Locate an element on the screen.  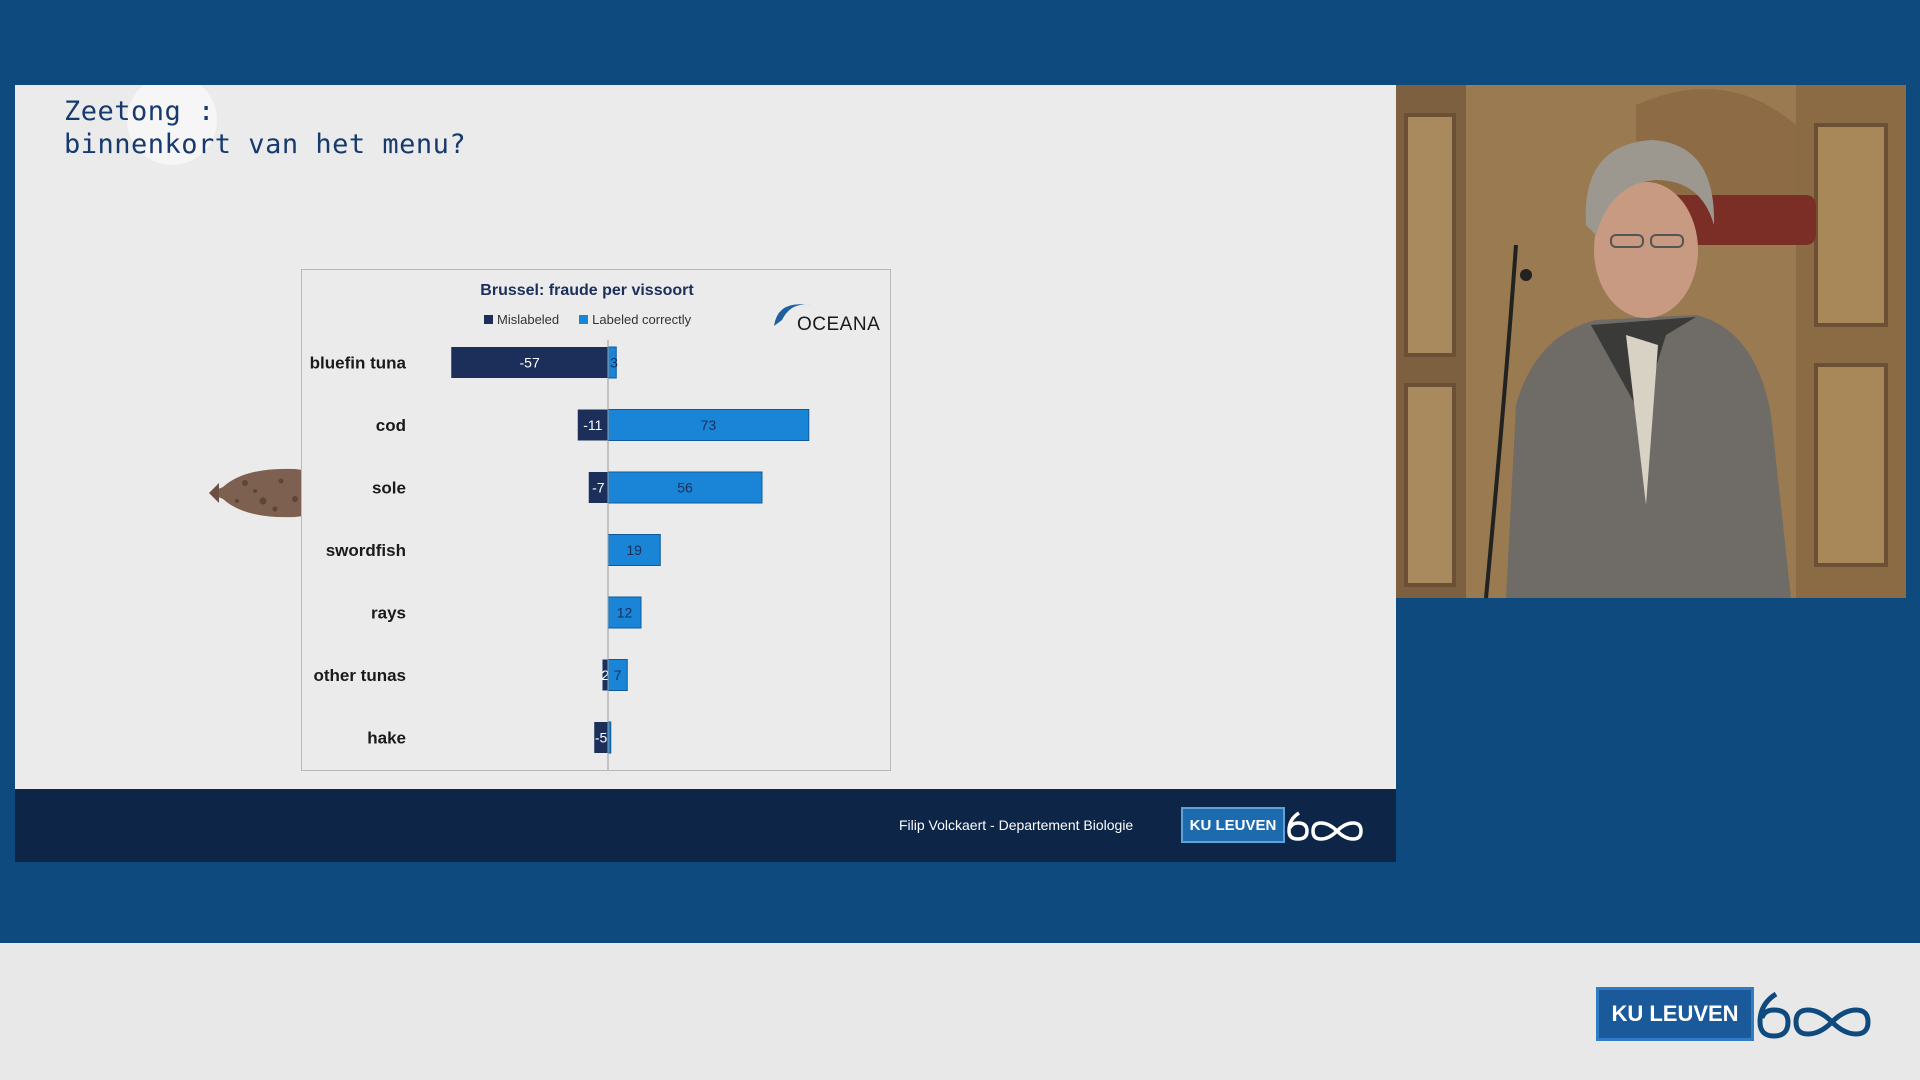
ku-leuven-wordmark: KU LEUVEN is located at coordinates (1233, 825).